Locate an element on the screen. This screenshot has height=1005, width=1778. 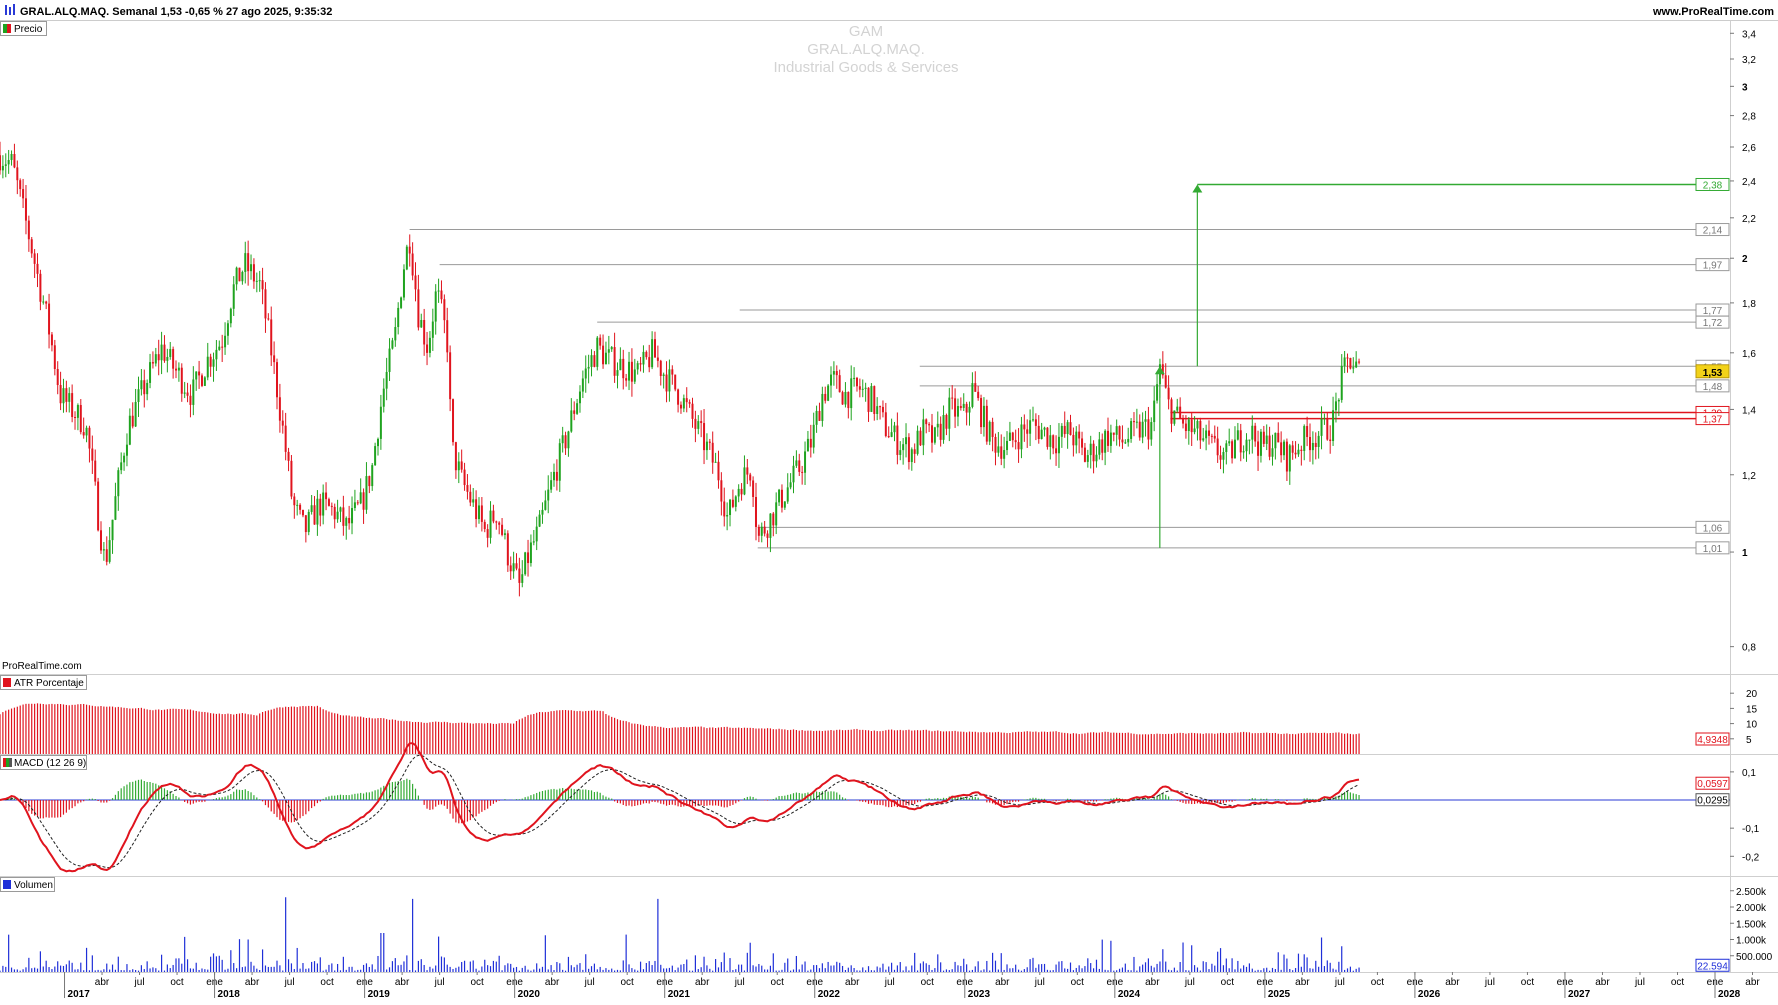
legend-price-down-swatch is located at coordinates (9, 28).